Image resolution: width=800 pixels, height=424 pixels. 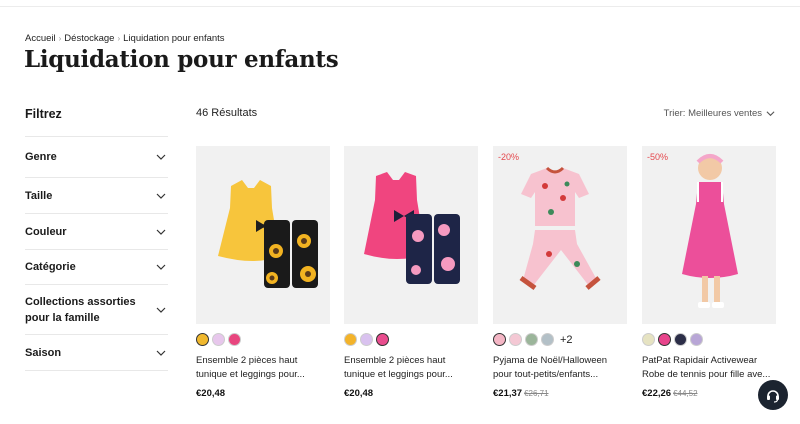 I want to click on filter-label: Collections assorties pour la famille, so click(x=80, y=309).